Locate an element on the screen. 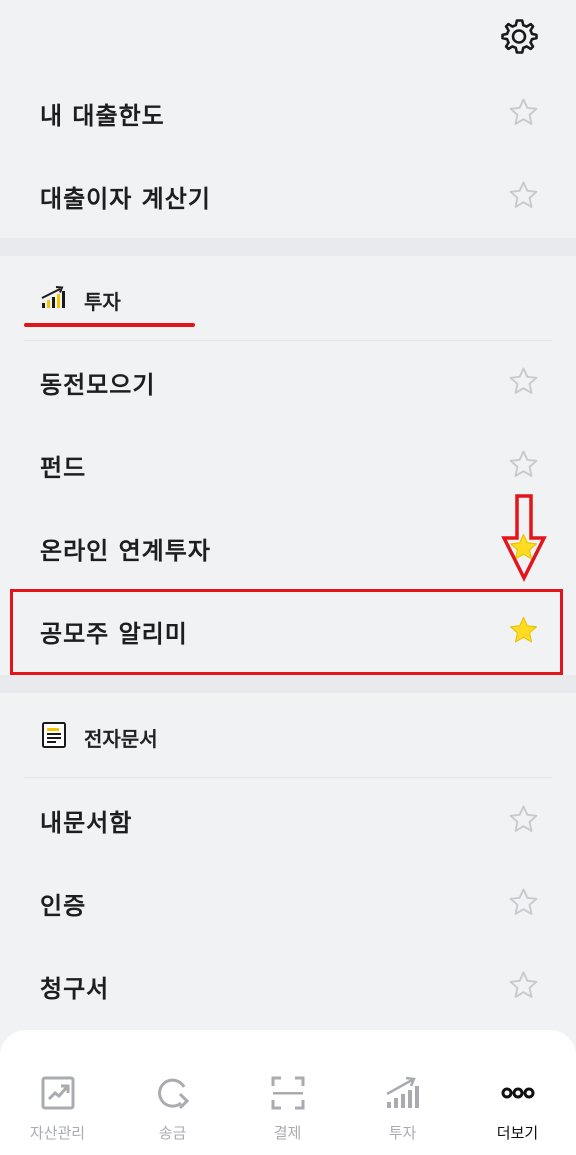 The height and width of the screenshot is (1155, 576). menu-item-label: 동전모으기 is located at coordinates (98, 385).